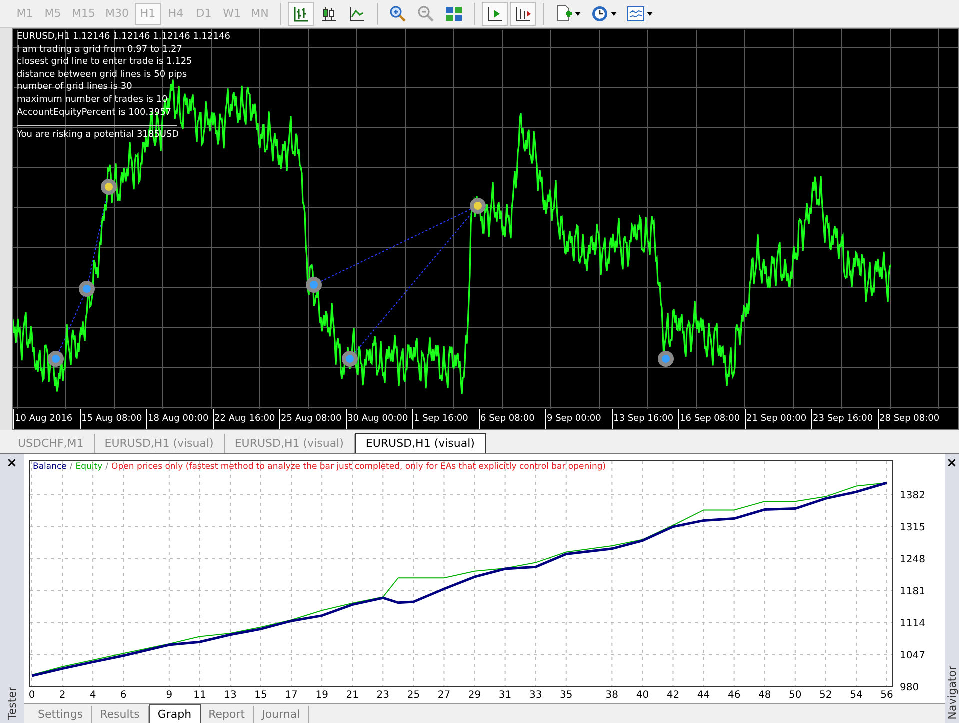  Describe the element at coordinates (505, 695) in the screenshot. I see `x-axis-label: 31` at that location.